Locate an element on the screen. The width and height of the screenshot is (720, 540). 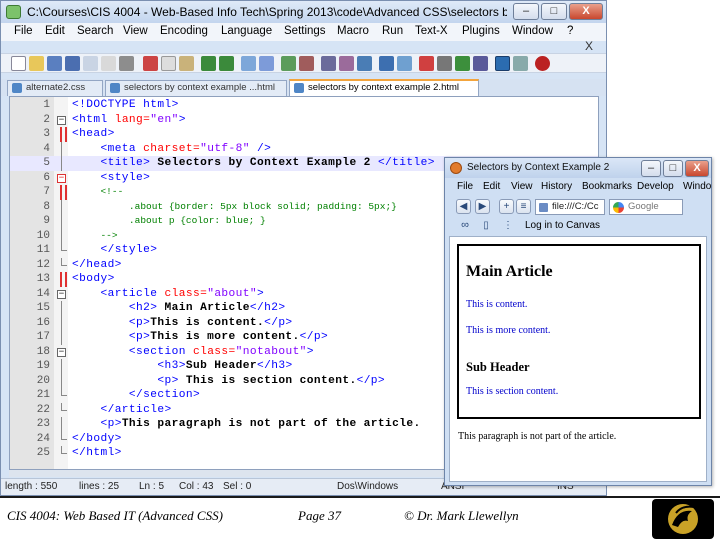
menu-history: History is located at coordinates (556, 186).